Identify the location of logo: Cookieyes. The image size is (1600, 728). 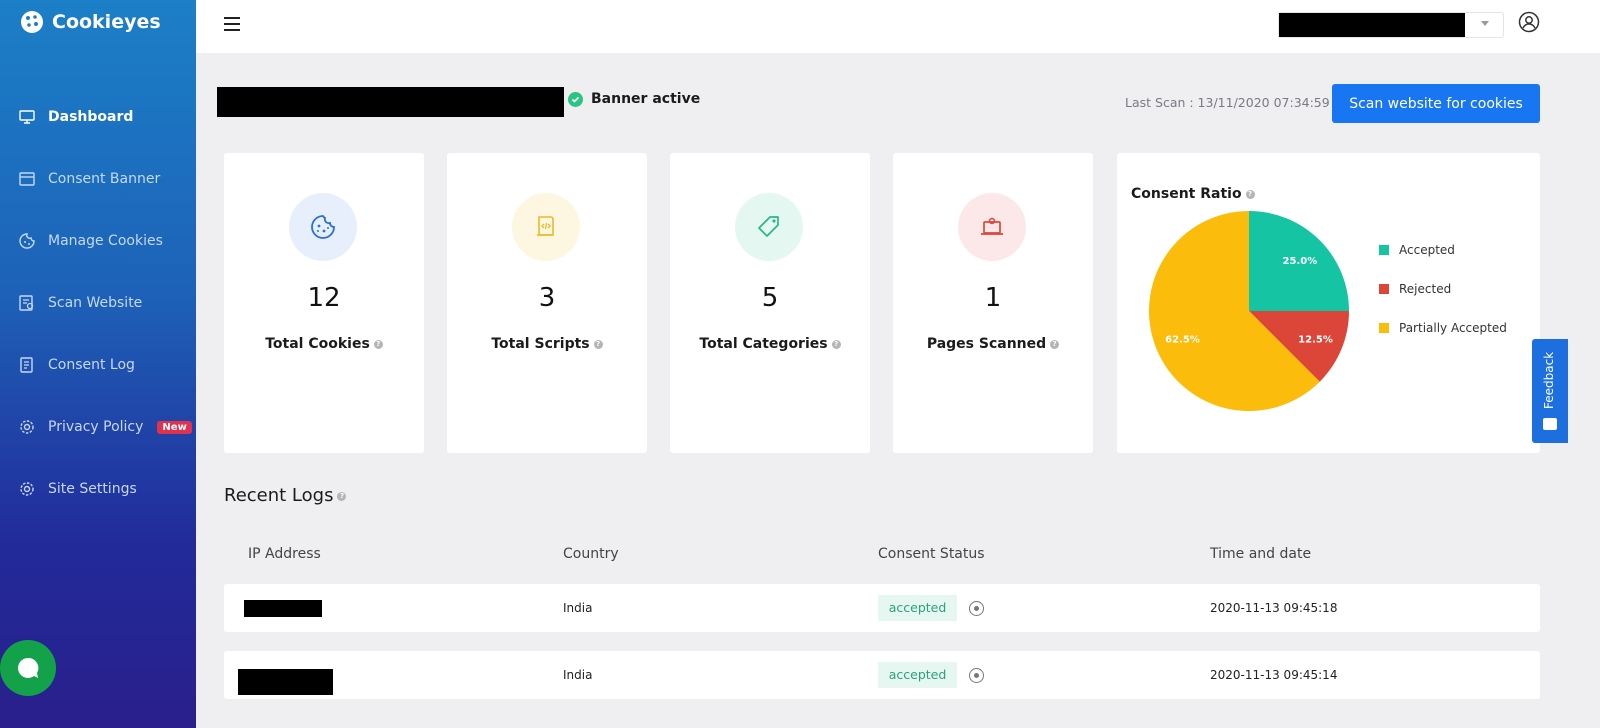
(98, 22).